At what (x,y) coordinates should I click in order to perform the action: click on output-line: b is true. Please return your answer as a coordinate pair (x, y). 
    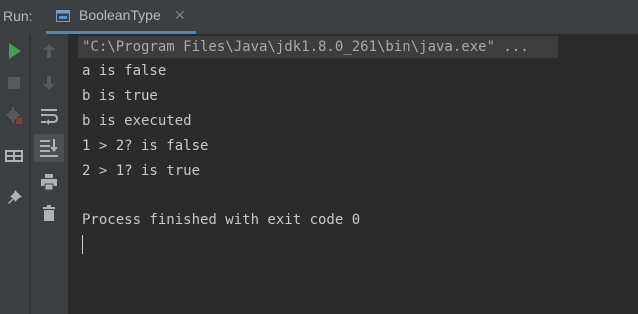
    Looking at the image, I should click on (120, 96).